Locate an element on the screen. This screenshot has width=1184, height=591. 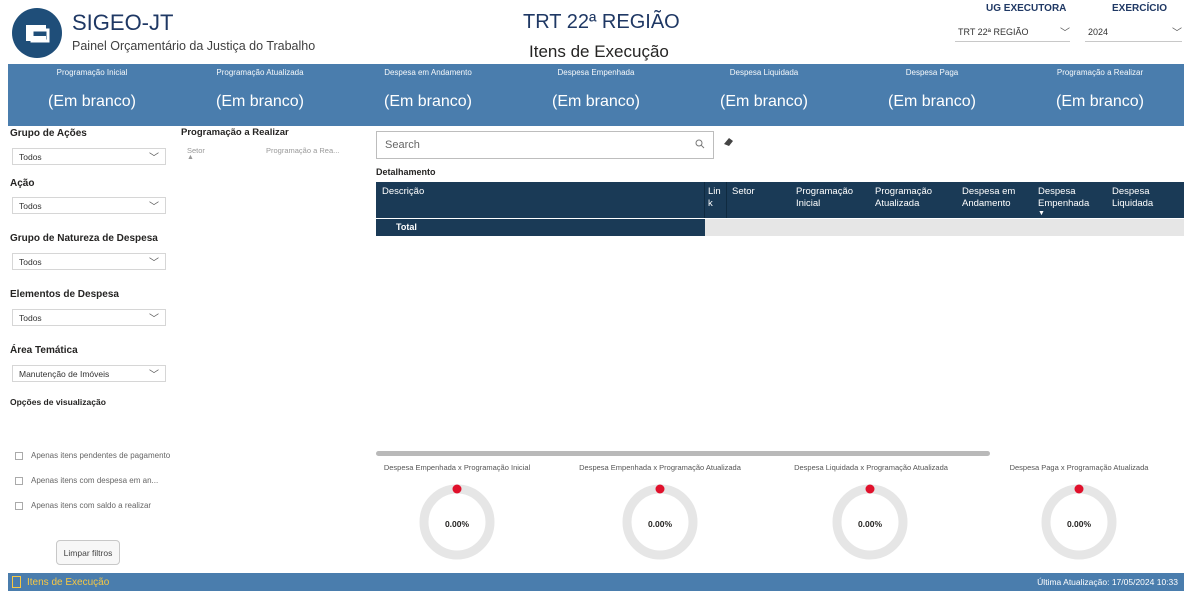
filter-label-area-tematica: Área Temática is located at coordinates (44, 350).